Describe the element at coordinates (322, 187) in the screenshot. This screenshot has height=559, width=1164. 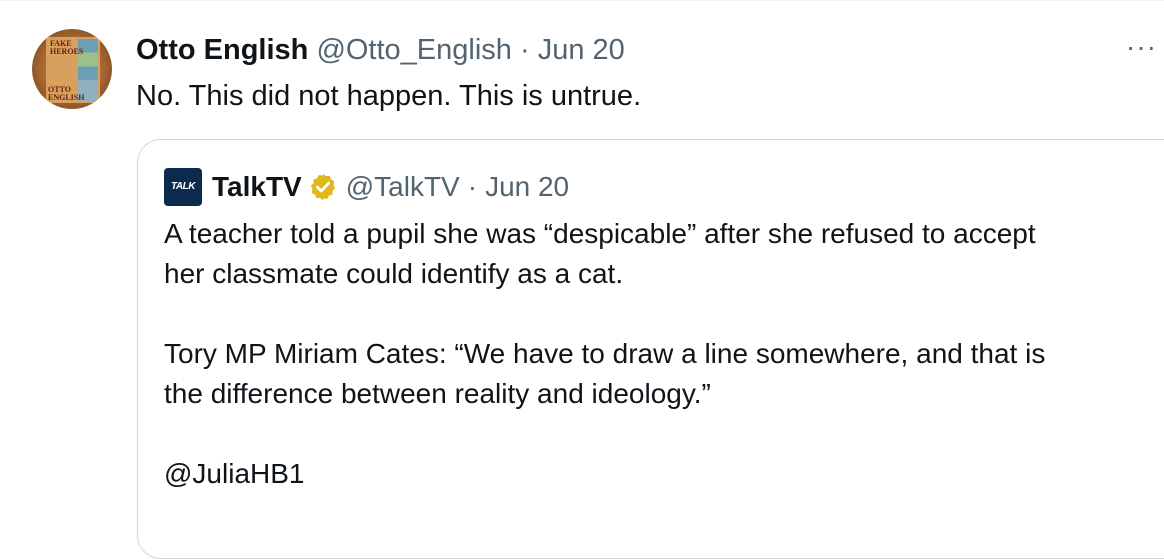
I see `verified-badge-icon` at that location.